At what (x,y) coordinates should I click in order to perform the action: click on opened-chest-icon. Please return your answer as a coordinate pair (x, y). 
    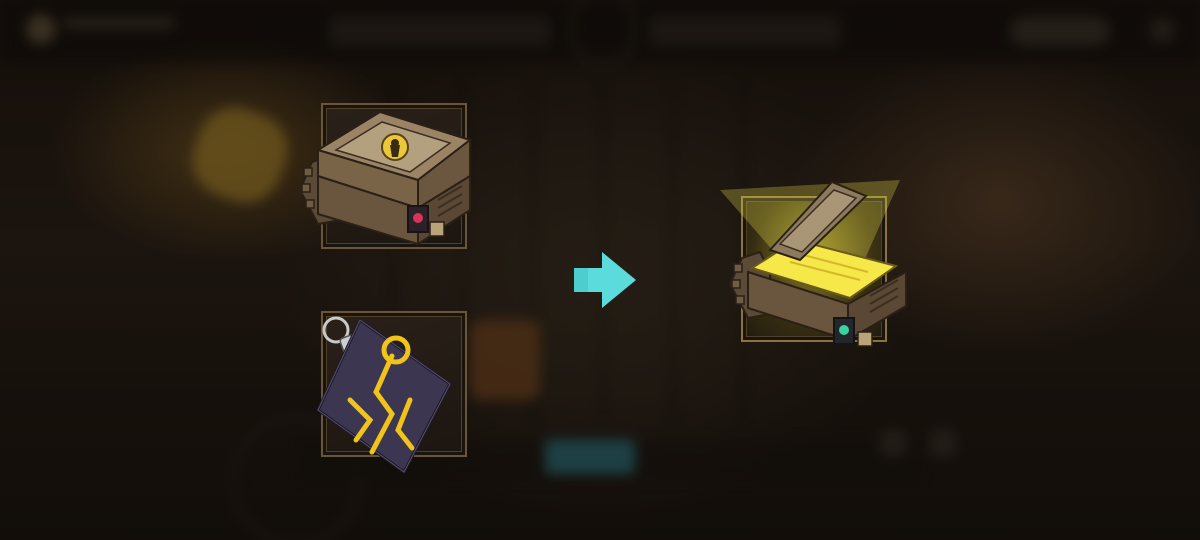
    Looking at the image, I should click on (813, 263).